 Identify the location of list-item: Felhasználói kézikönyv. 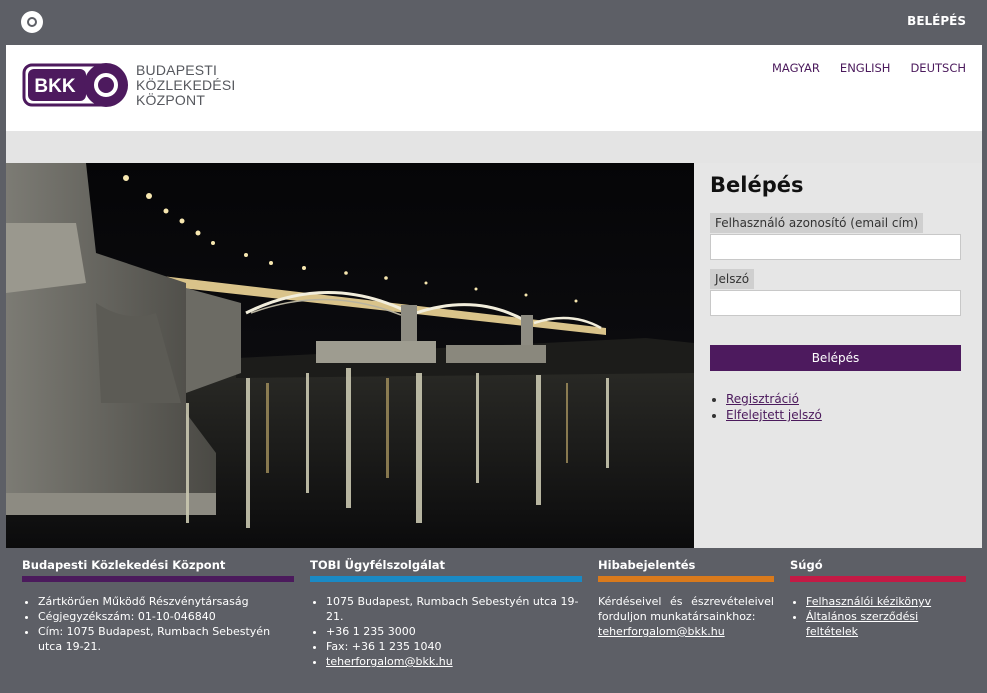
(886, 601).